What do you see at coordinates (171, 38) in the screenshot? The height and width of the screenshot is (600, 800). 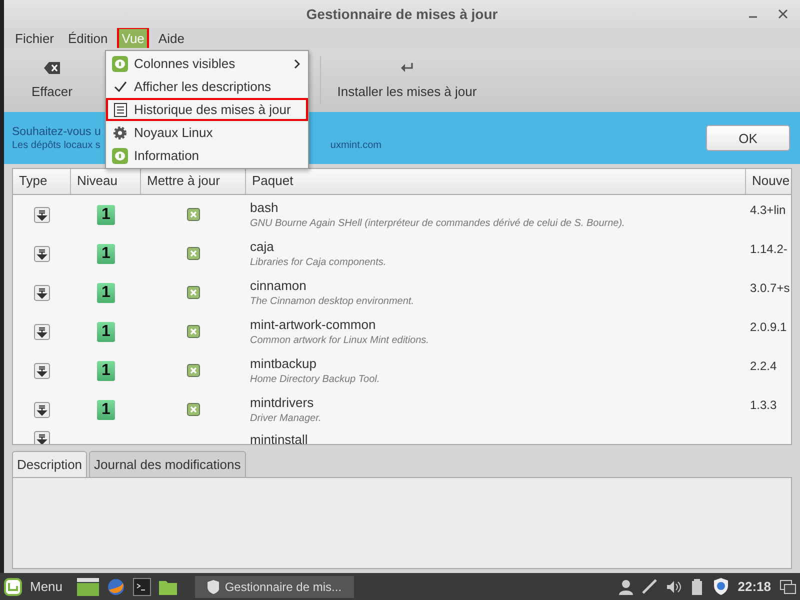 I see `menu-item: Aide` at bounding box center [171, 38].